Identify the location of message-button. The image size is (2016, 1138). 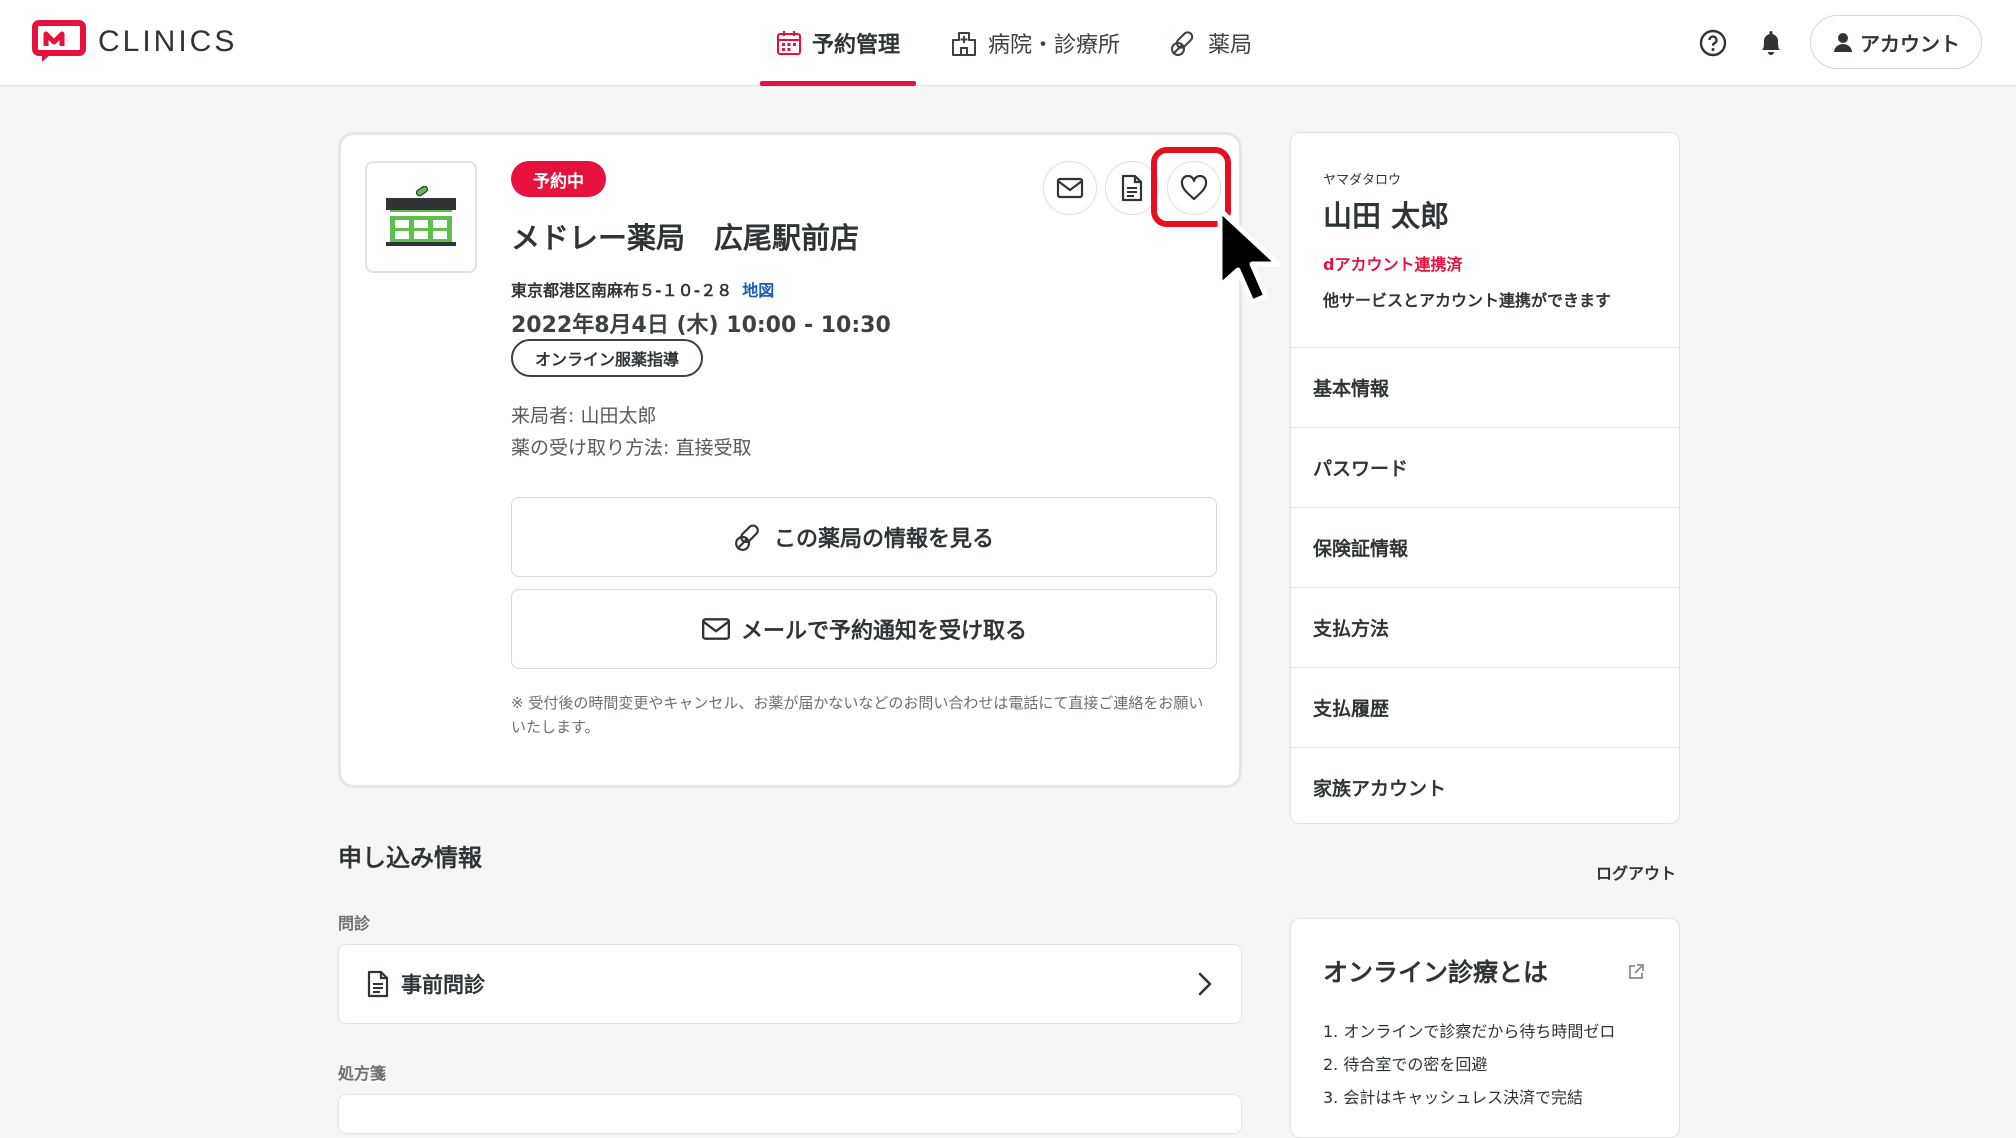
(1070, 188).